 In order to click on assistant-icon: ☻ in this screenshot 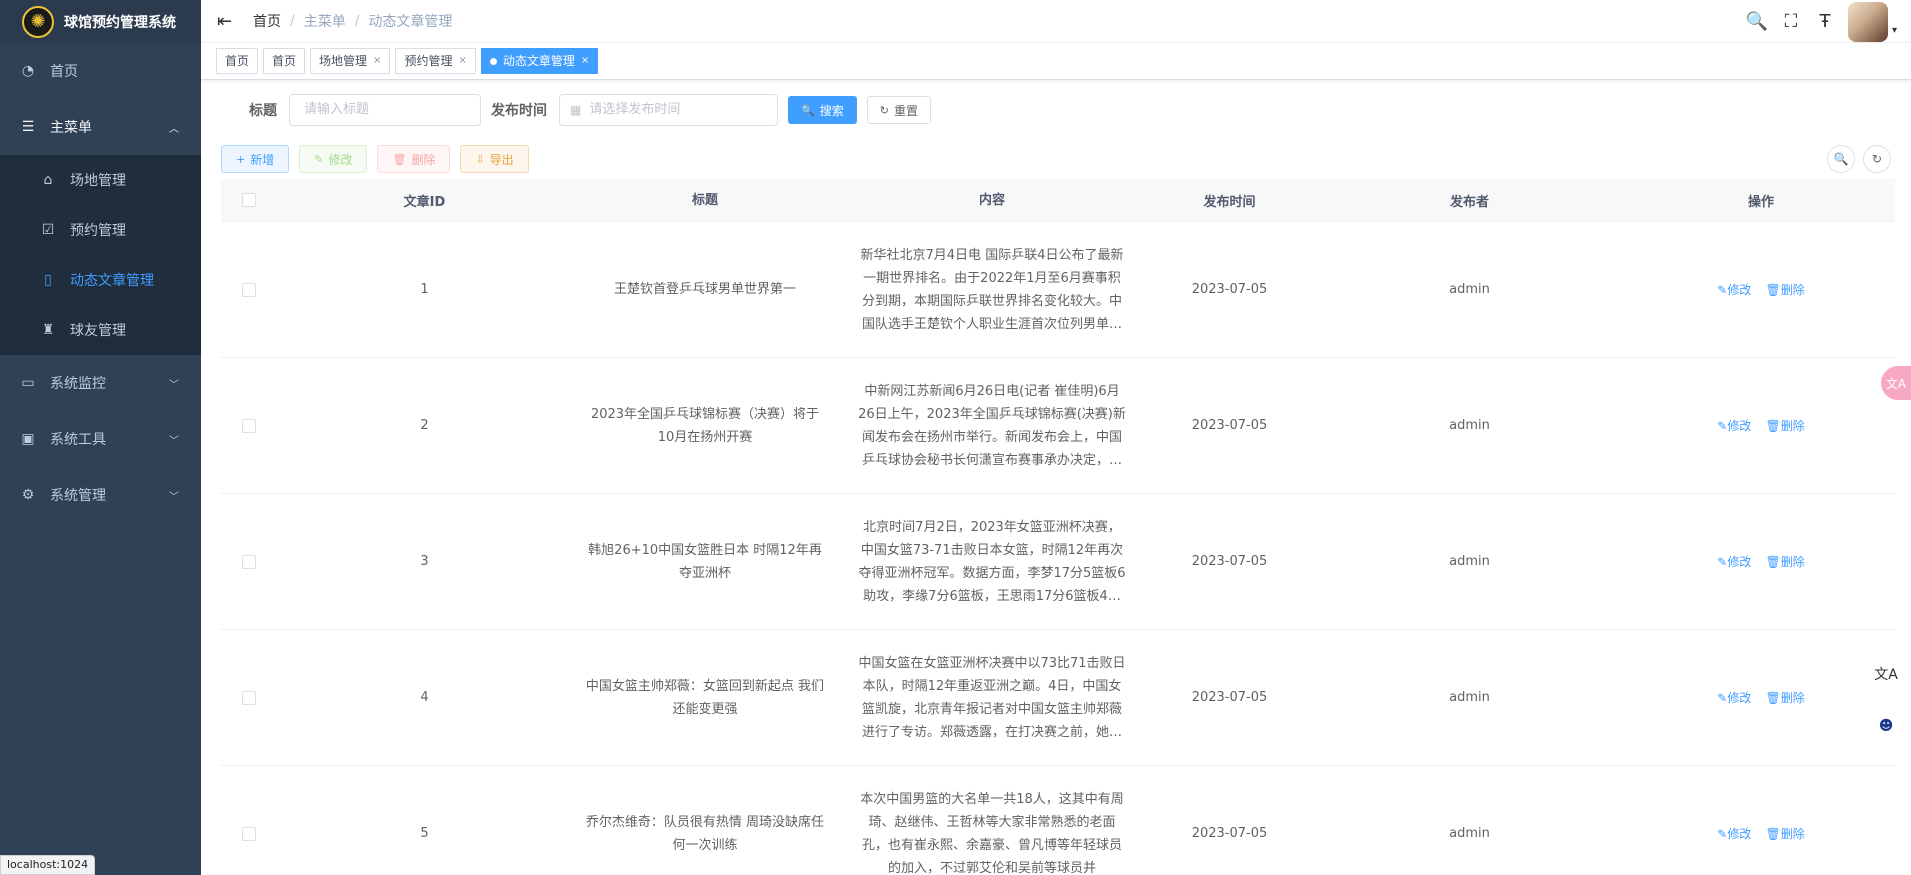, I will do `click(1886, 726)`.